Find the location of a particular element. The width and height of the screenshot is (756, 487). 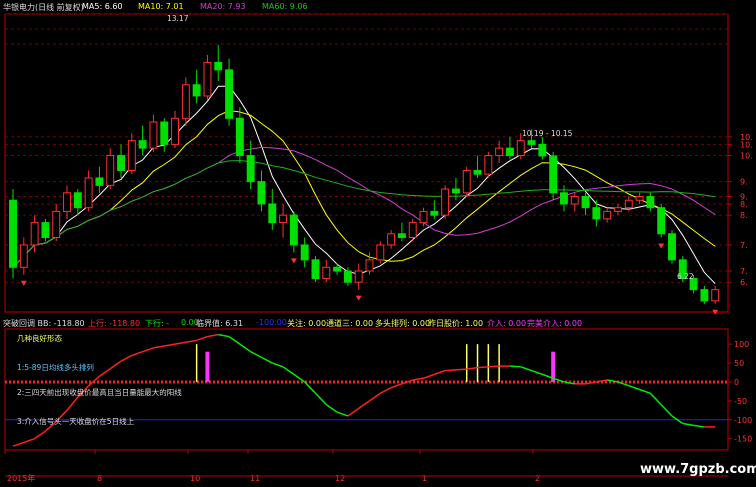

legend-line-1: 几种良好形态 is located at coordinates (39, 338).